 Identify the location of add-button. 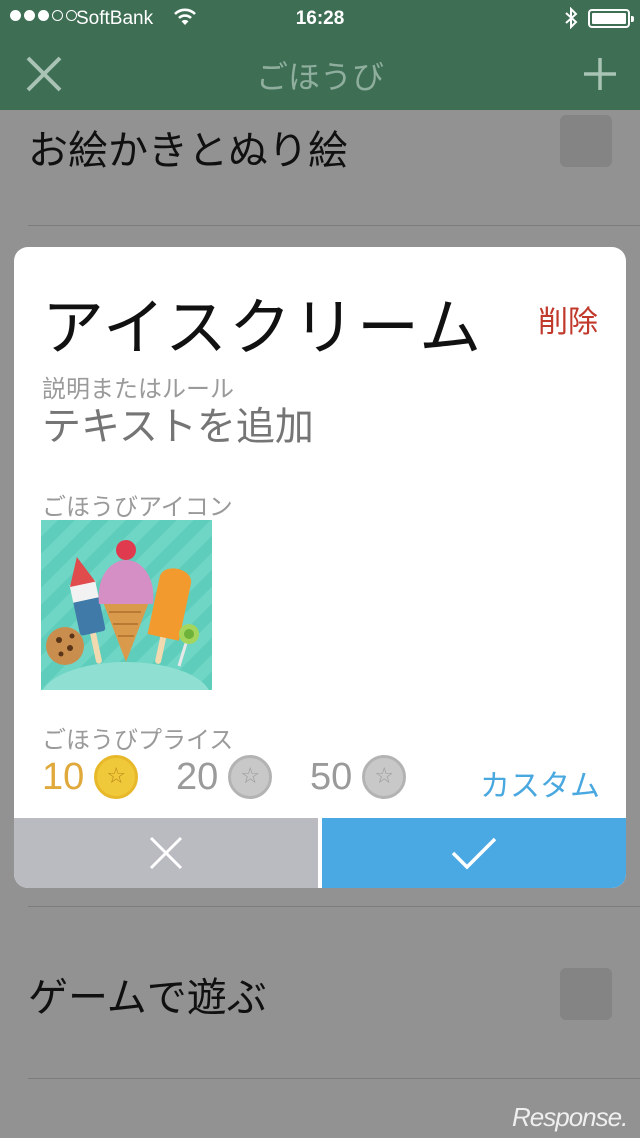
(600, 74).